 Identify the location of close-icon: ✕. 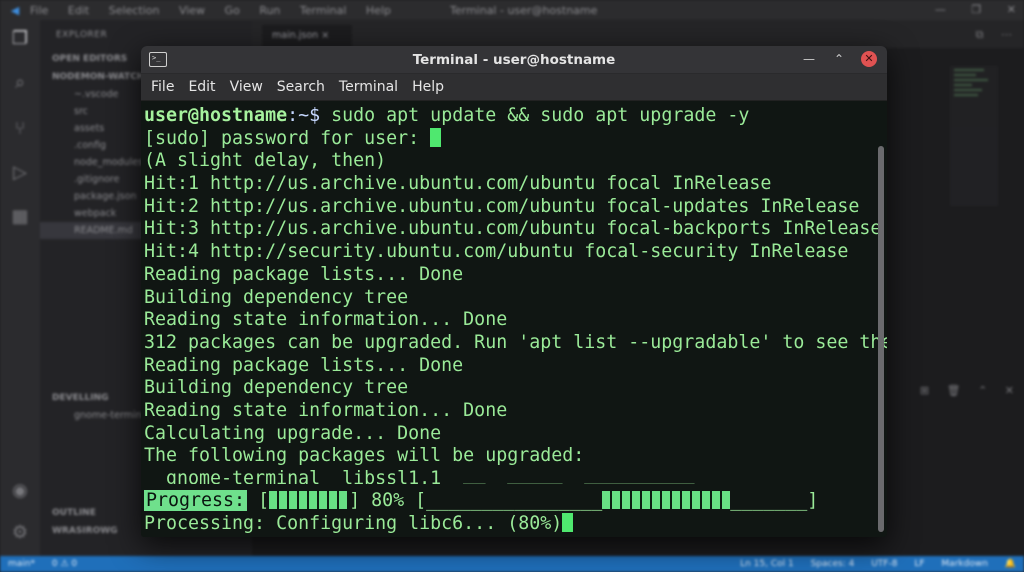
(1011, 9).